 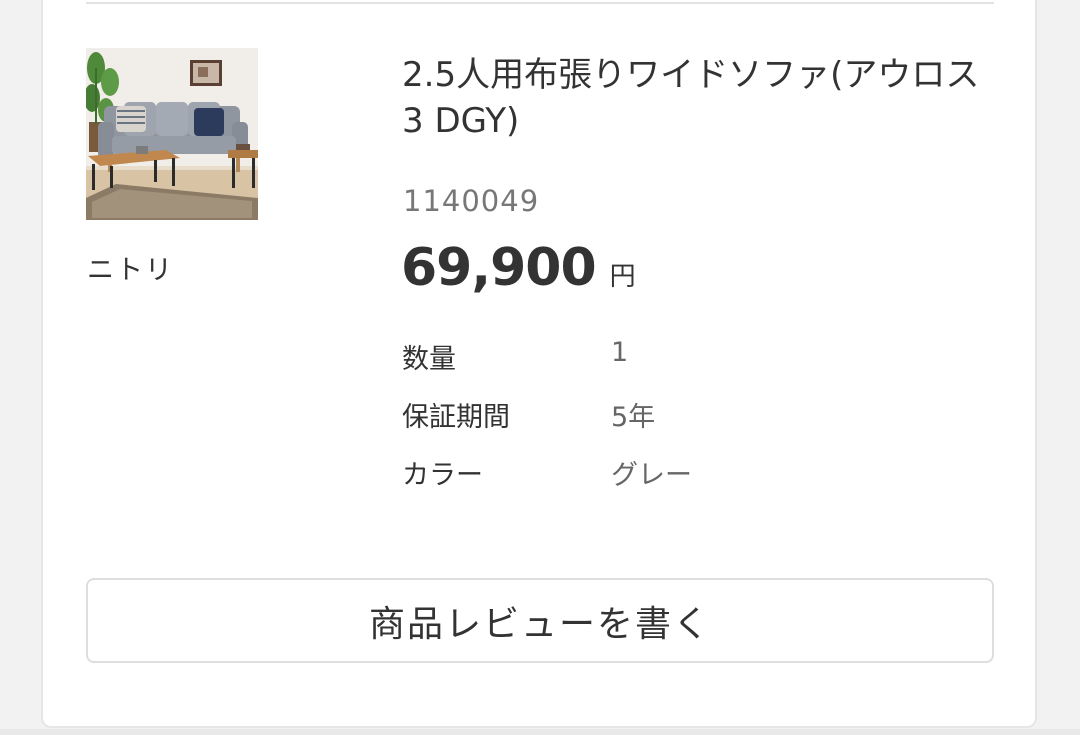 I want to click on price: 69,900 円, so click(x=518, y=268).